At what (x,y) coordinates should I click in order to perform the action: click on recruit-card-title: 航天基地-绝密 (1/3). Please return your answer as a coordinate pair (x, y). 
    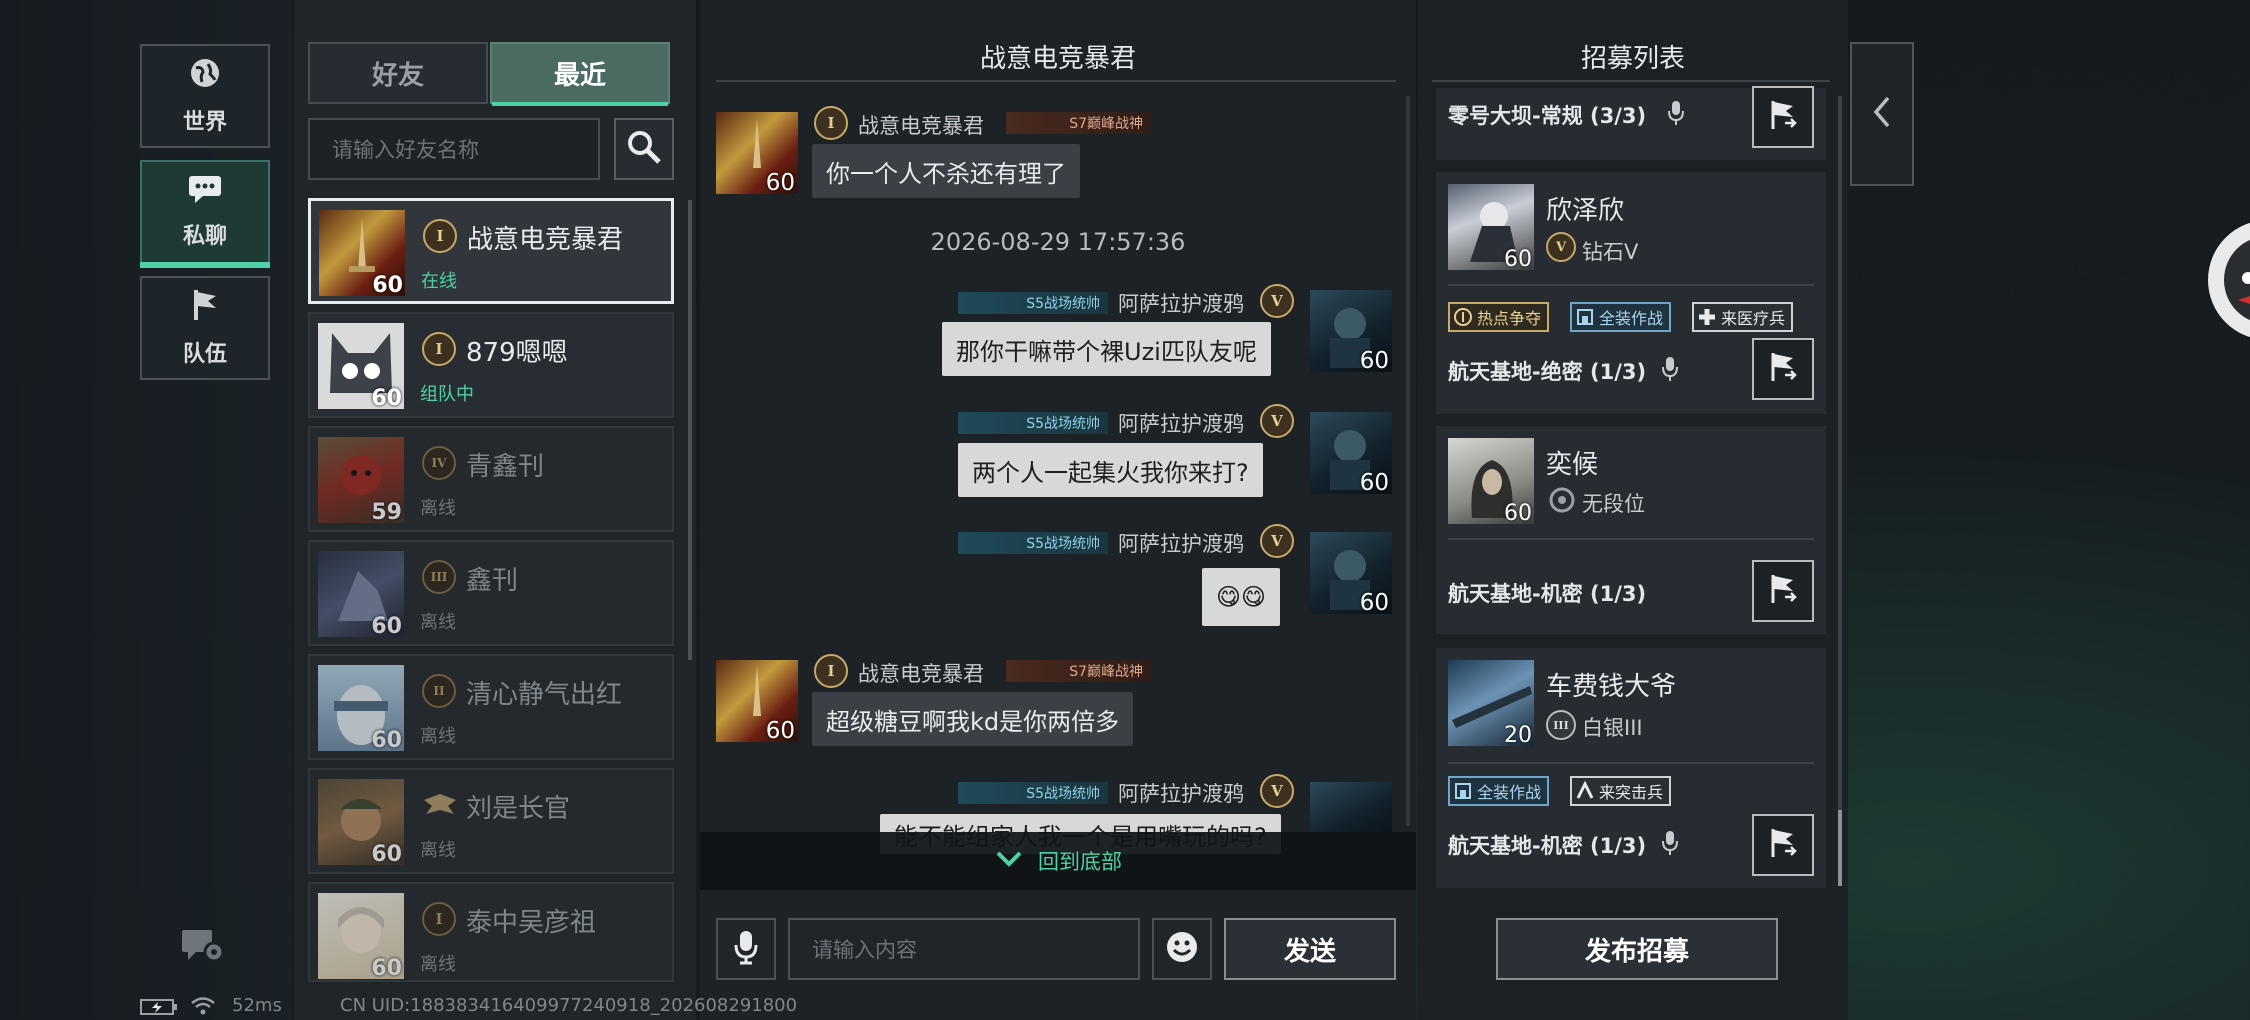
    Looking at the image, I should click on (1547, 372).